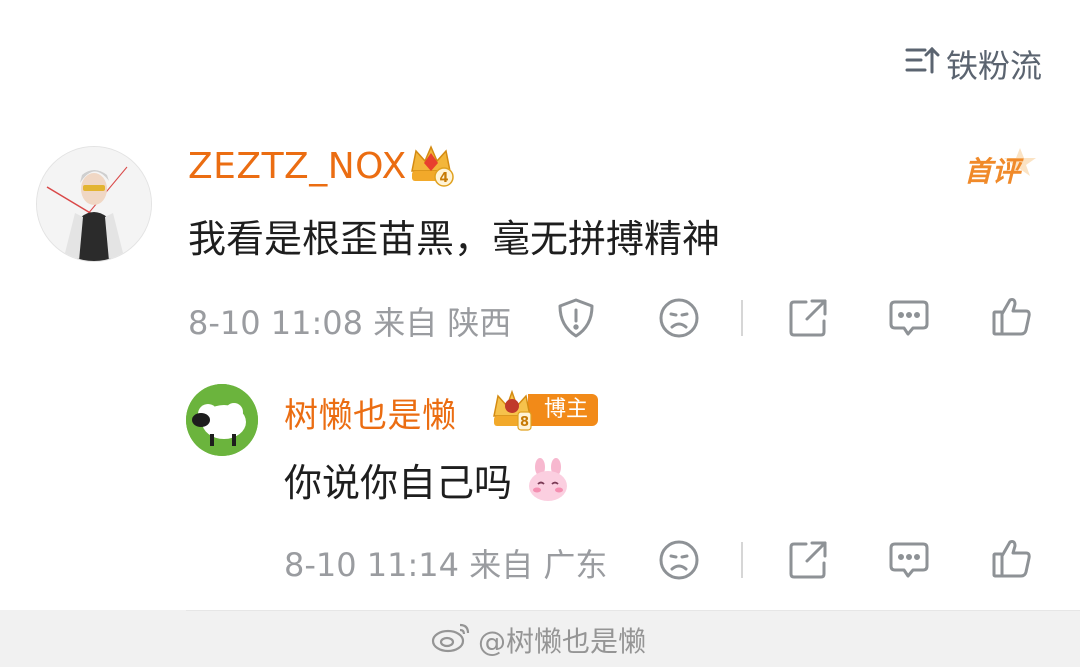  I want to click on comment-icon, so click(909, 318).